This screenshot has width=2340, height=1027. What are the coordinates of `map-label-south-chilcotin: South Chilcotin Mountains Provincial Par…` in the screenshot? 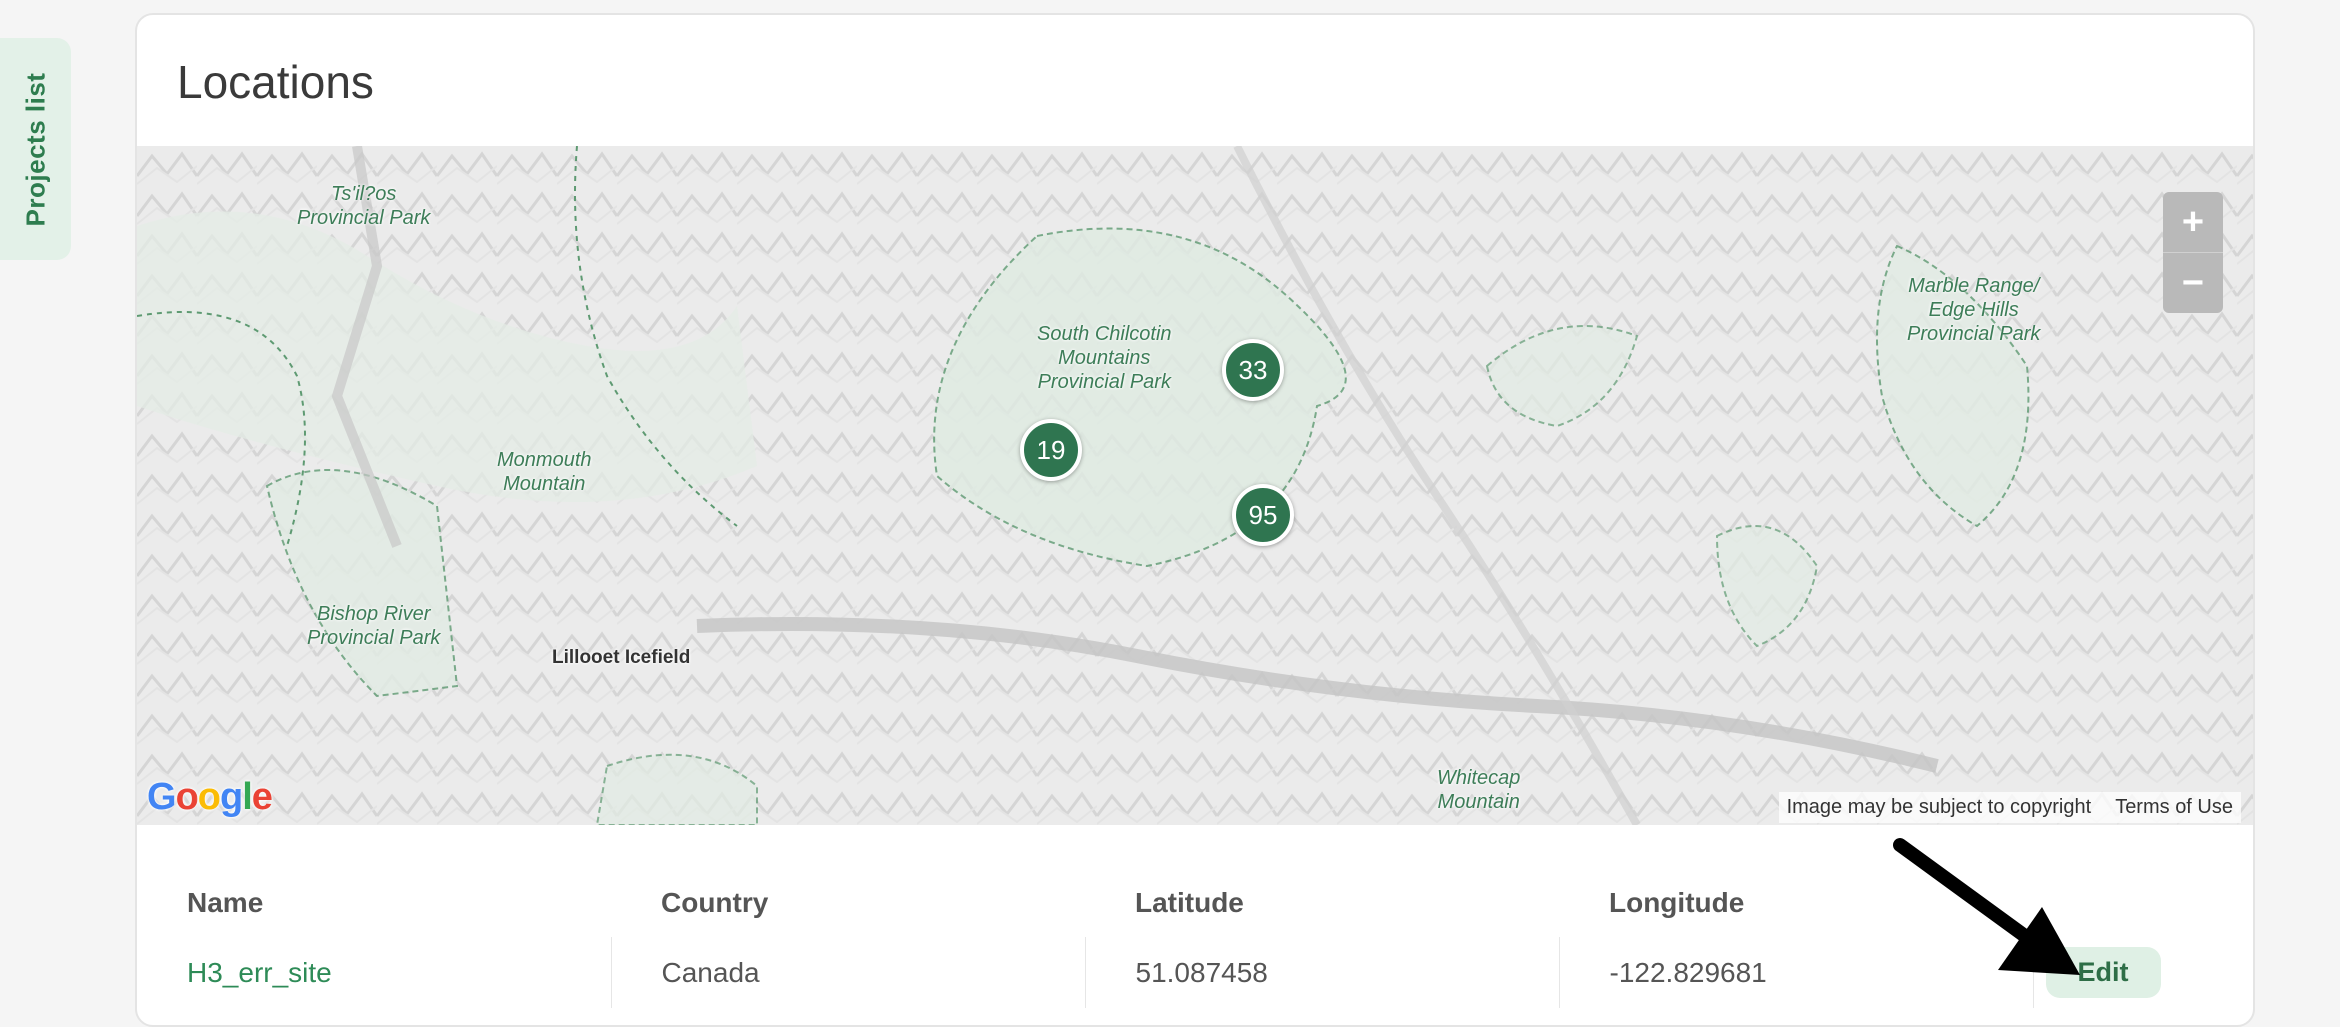 It's located at (1104, 358).